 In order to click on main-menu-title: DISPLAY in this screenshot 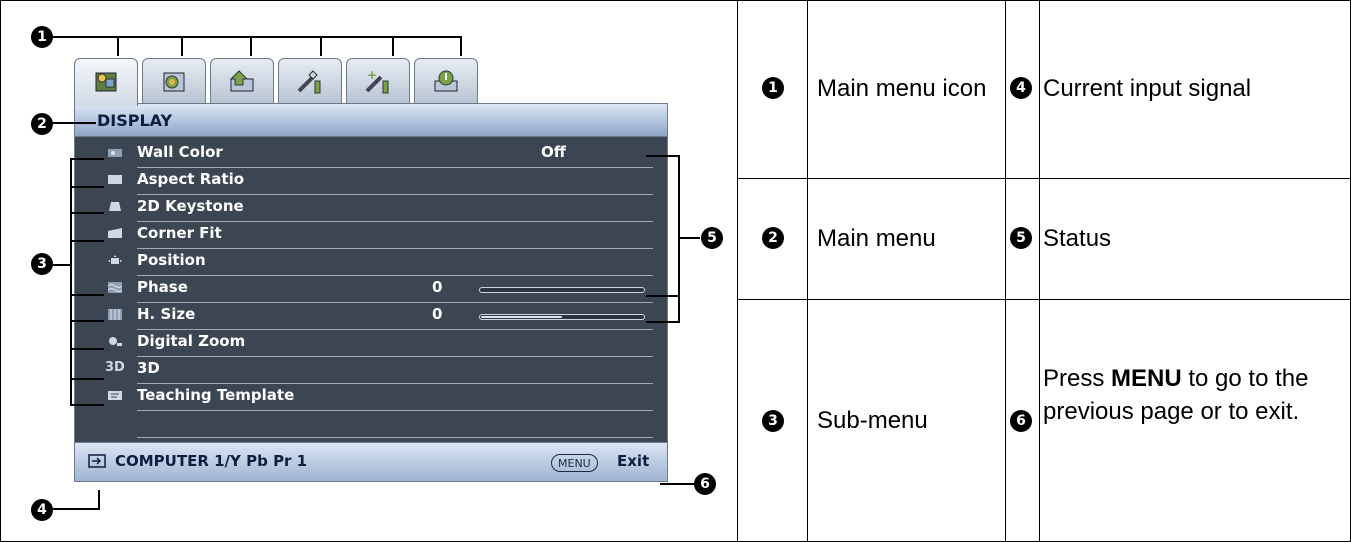, I will do `click(135, 120)`.